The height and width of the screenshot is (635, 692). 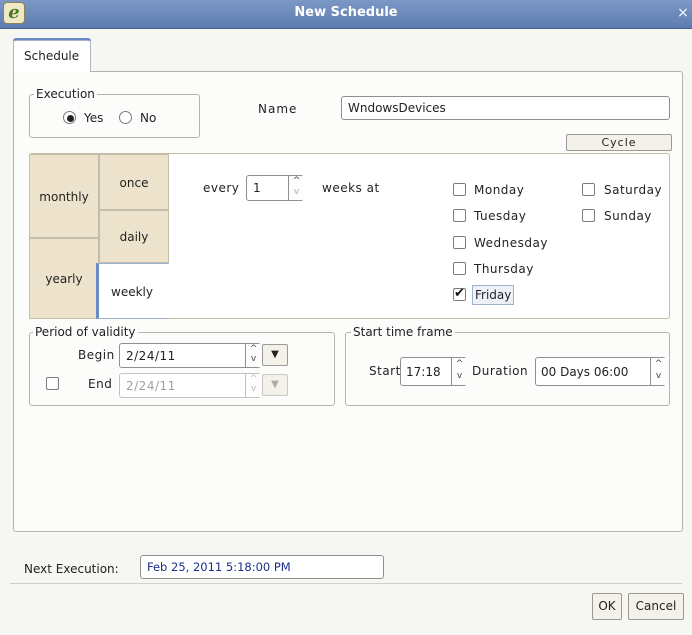 I want to click on footer-separator, so click(x=346, y=583).